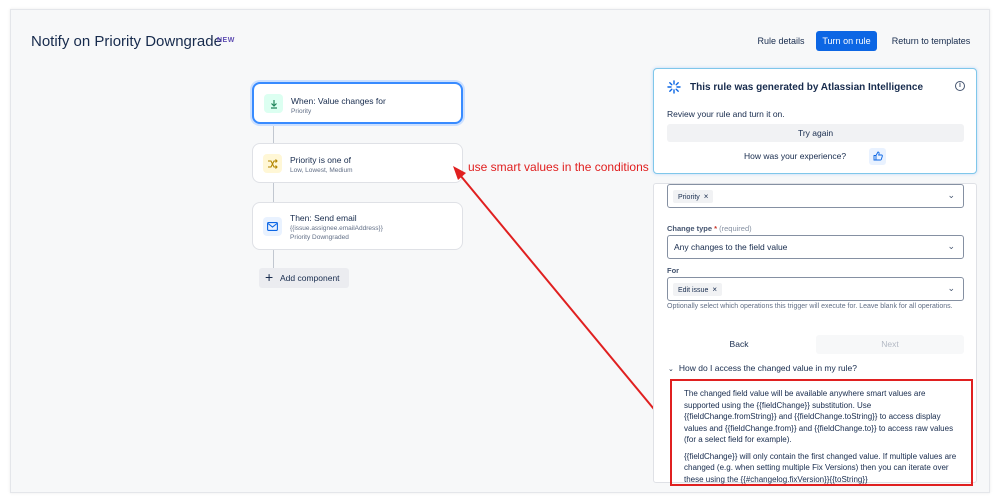  I want to click on change-type-label: Change type * (required), so click(709, 228).